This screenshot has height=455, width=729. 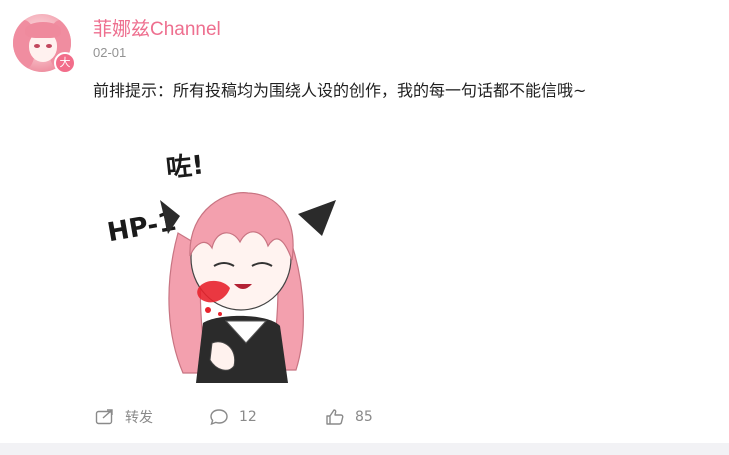 What do you see at coordinates (43, 30) in the screenshot?
I see `avatar-bangs` at bounding box center [43, 30].